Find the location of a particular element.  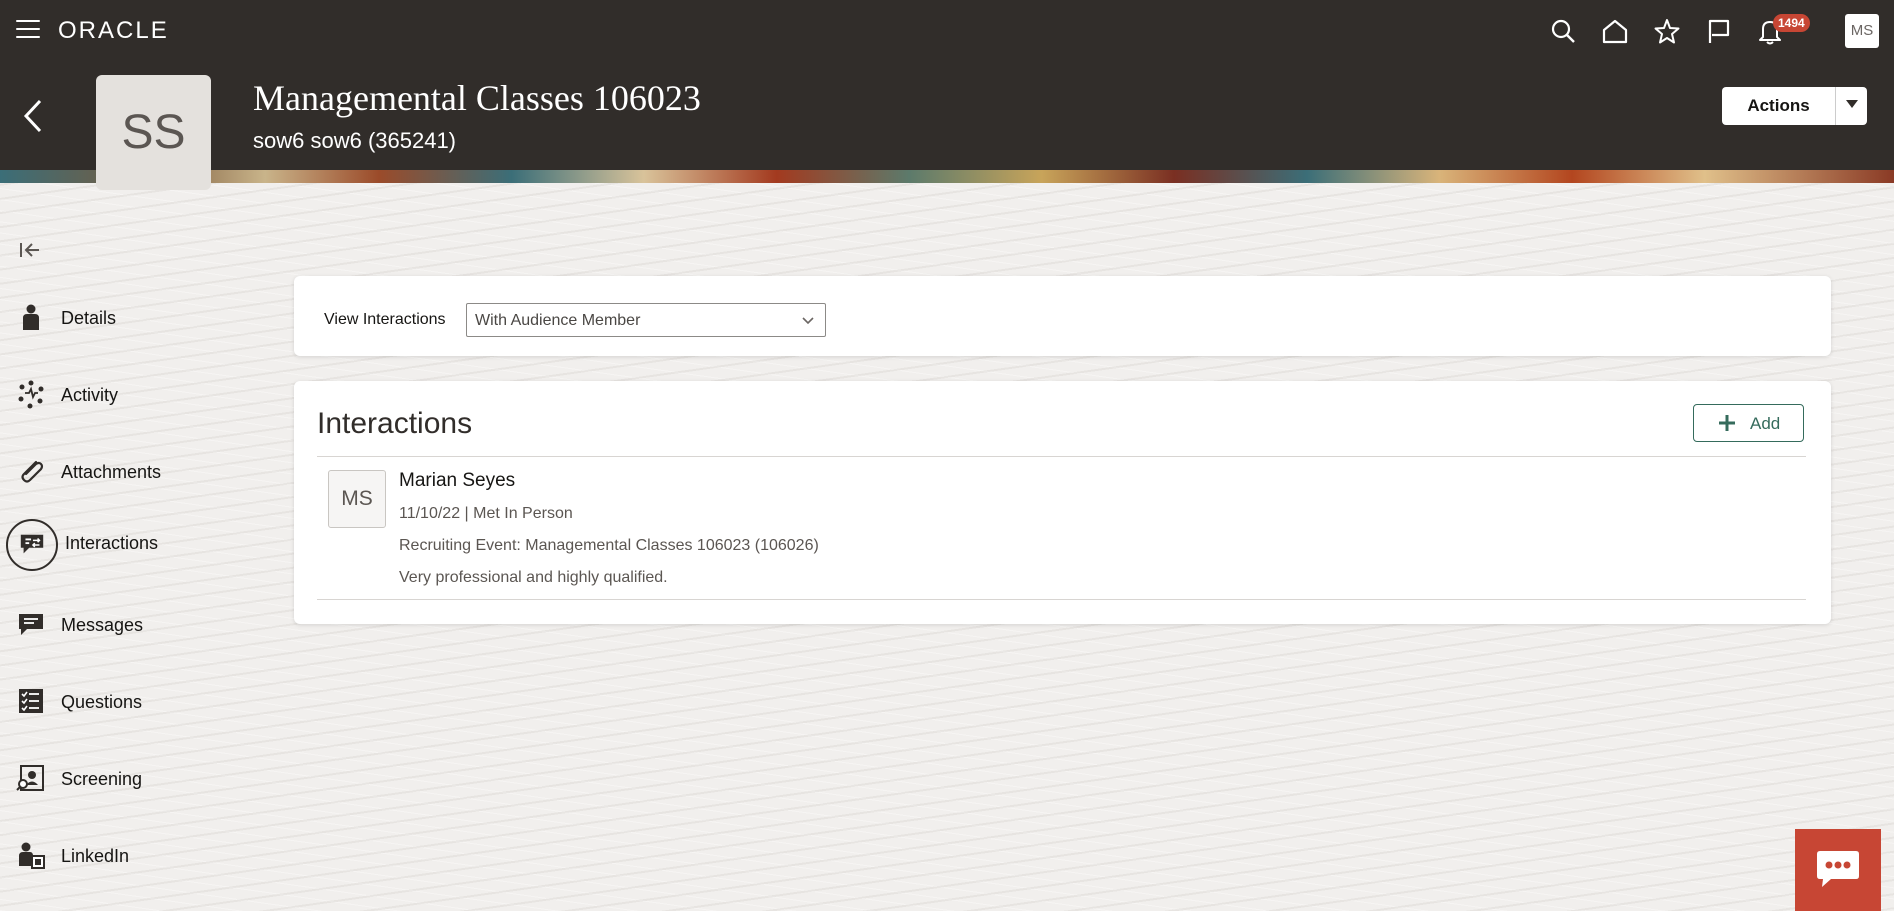

paperclip-icon is located at coordinates (31, 471).